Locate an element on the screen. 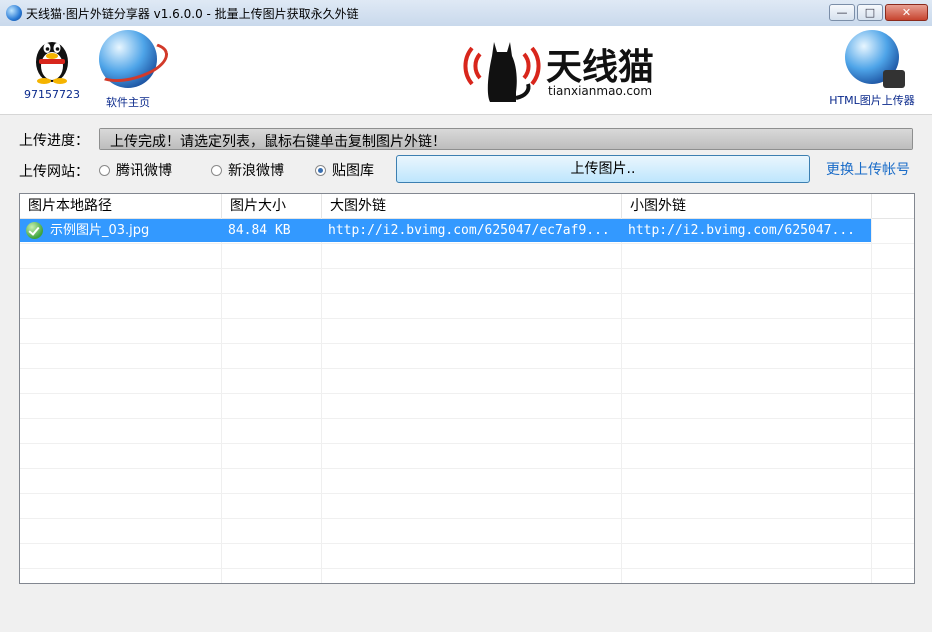 This screenshot has height=632, width=932. plug-icon is located at coordinates (894, 79).